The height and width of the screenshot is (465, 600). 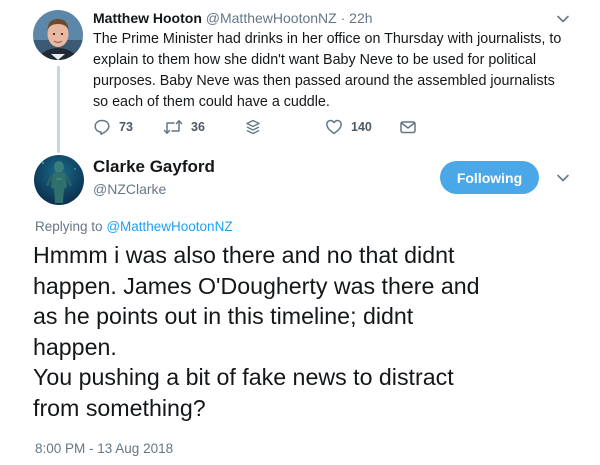 I want to click on underwater-statue-avatar-icon, so click(x=59, y=180).